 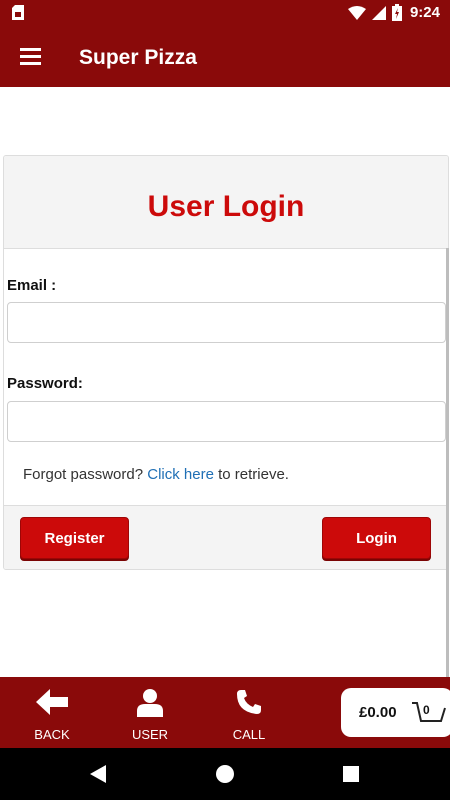 I want to click on system-home-button, so click(x=225, y=774).